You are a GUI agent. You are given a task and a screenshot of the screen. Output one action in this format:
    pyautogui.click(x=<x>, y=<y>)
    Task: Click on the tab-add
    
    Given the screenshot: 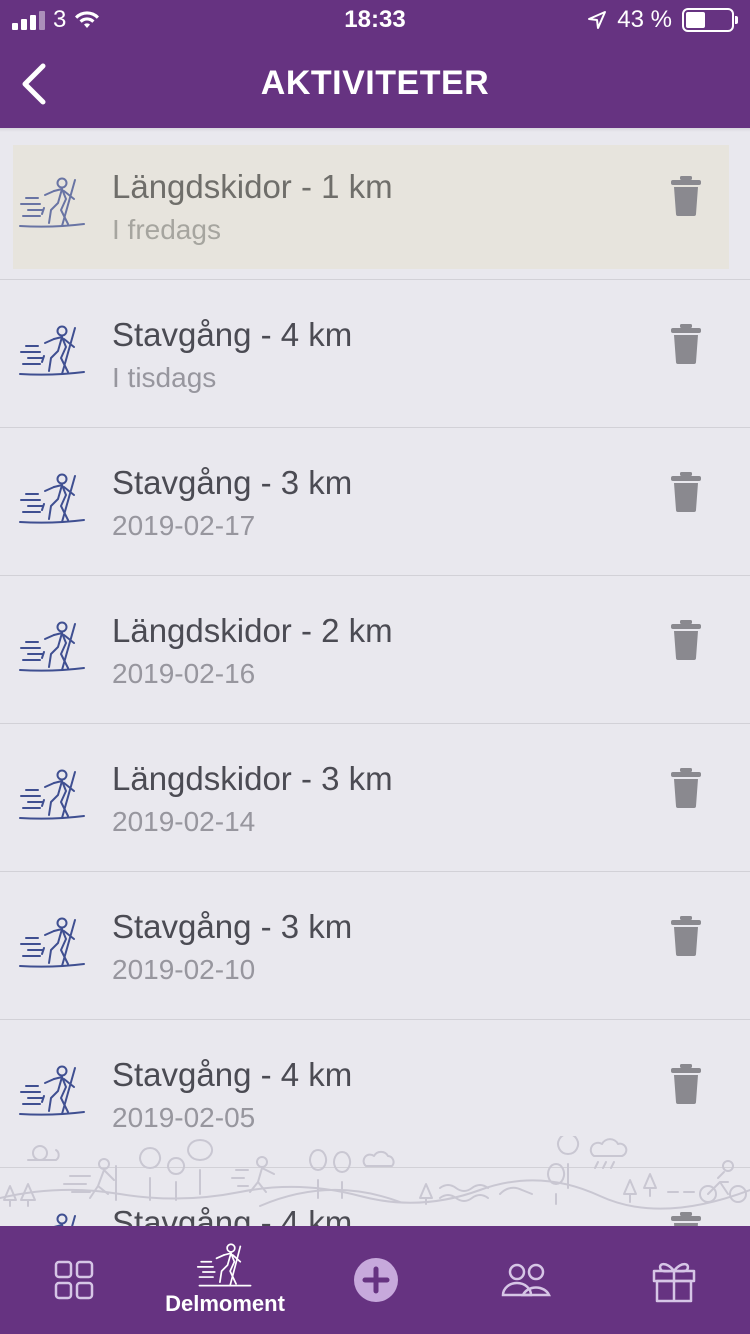 What is the action you would take?
    pyautogui.click(x=376, y=1280)
    